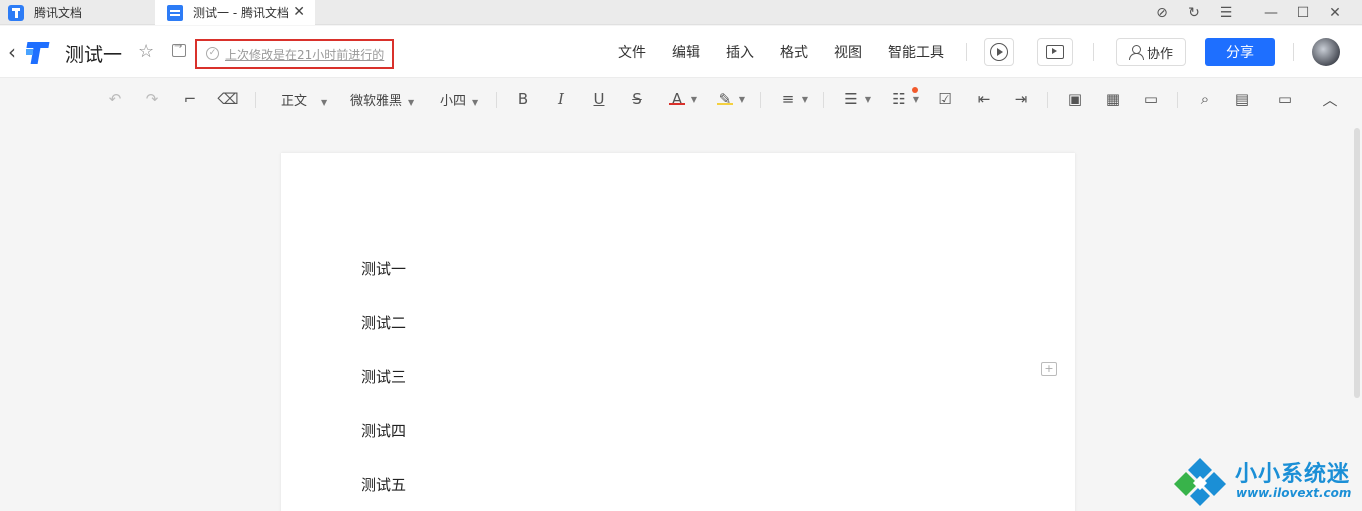  Describe the element at coordinates (227, 99) in the screenshot. I see `eraser-icon: ⌫` at that location.